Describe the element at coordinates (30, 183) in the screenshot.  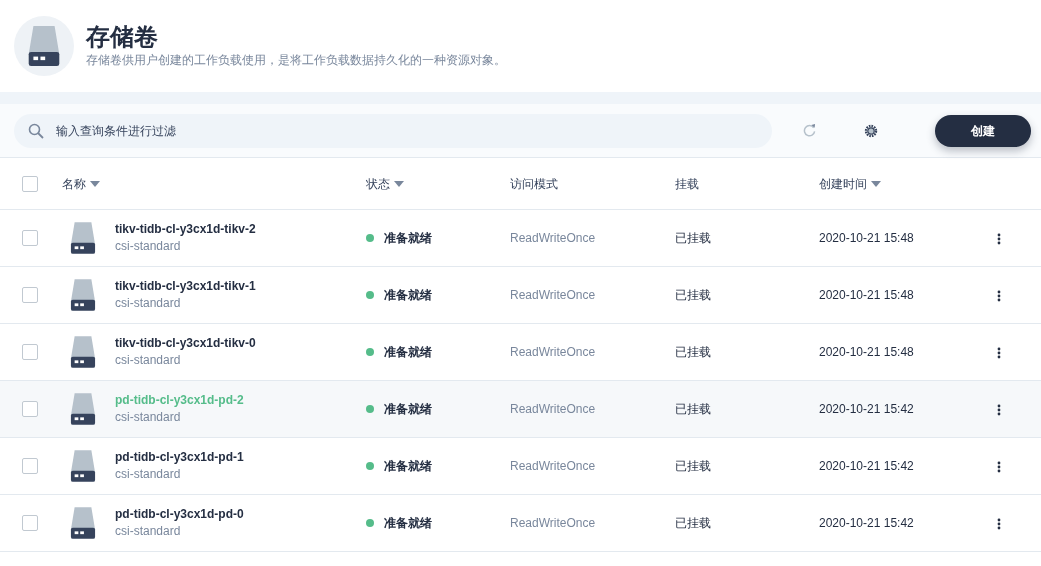
I see `select-all-checkbox` at that location.